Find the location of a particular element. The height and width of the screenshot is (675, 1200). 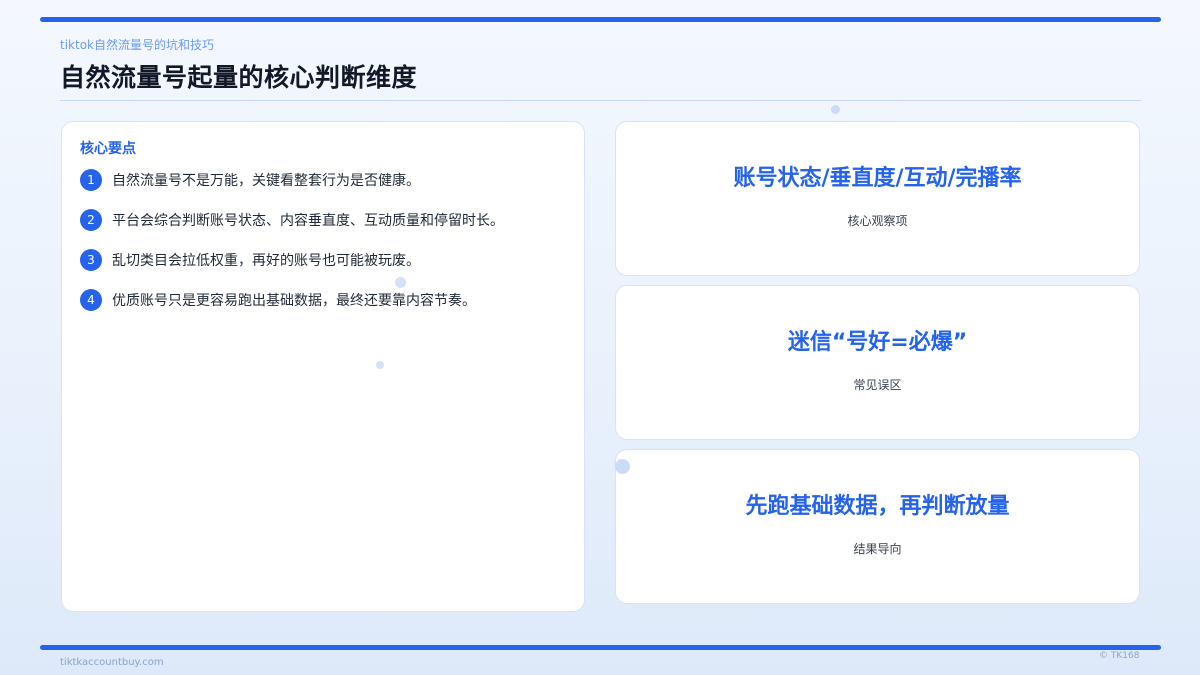

key-point-item: 1 自然流量号不是万能，关键看整套行为是否健康。 is located at coordinates (323, 180).